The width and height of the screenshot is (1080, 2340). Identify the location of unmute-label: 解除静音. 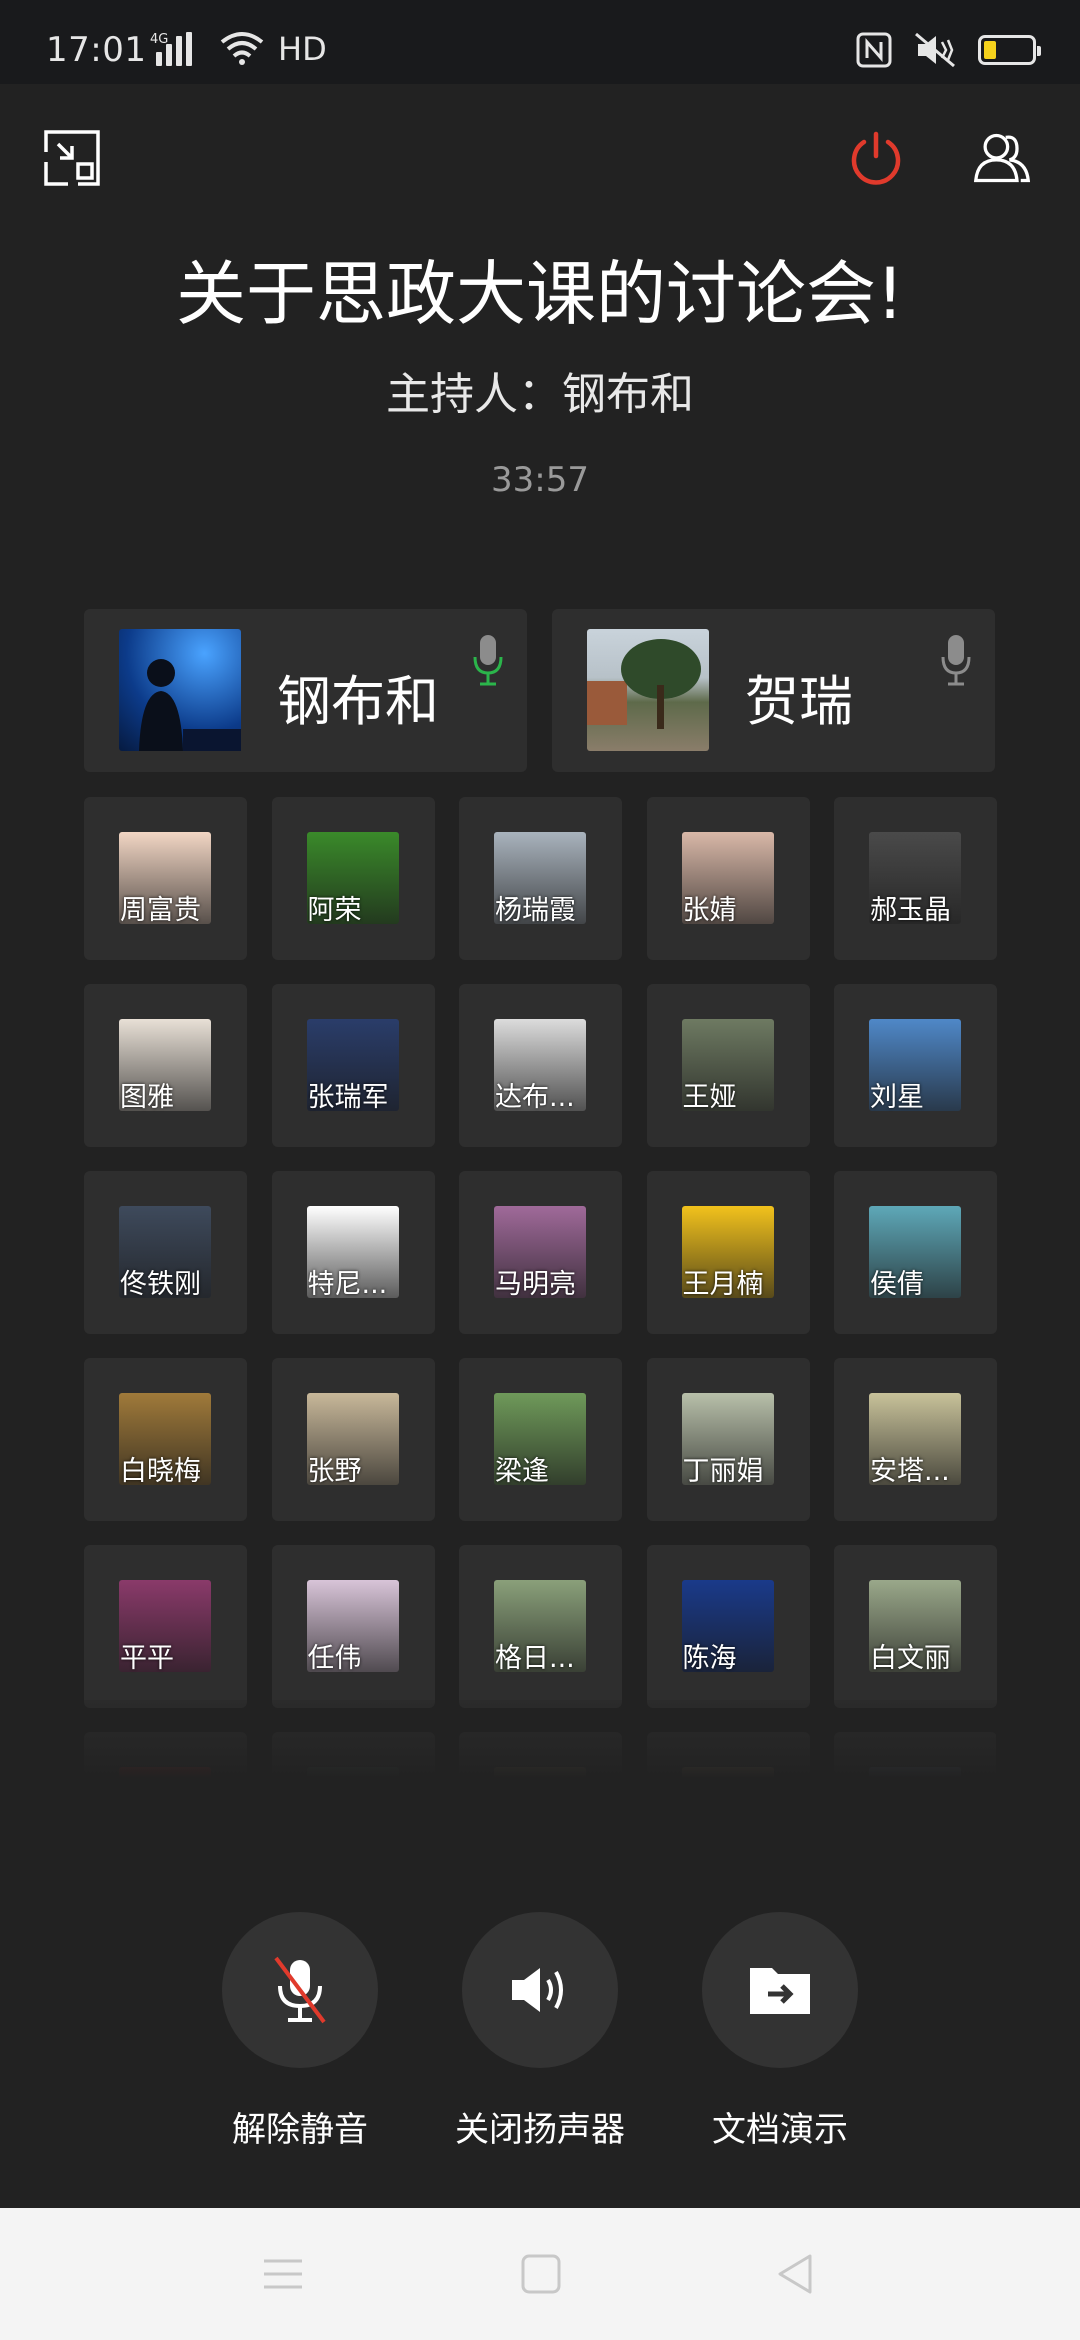
(300, 2130).